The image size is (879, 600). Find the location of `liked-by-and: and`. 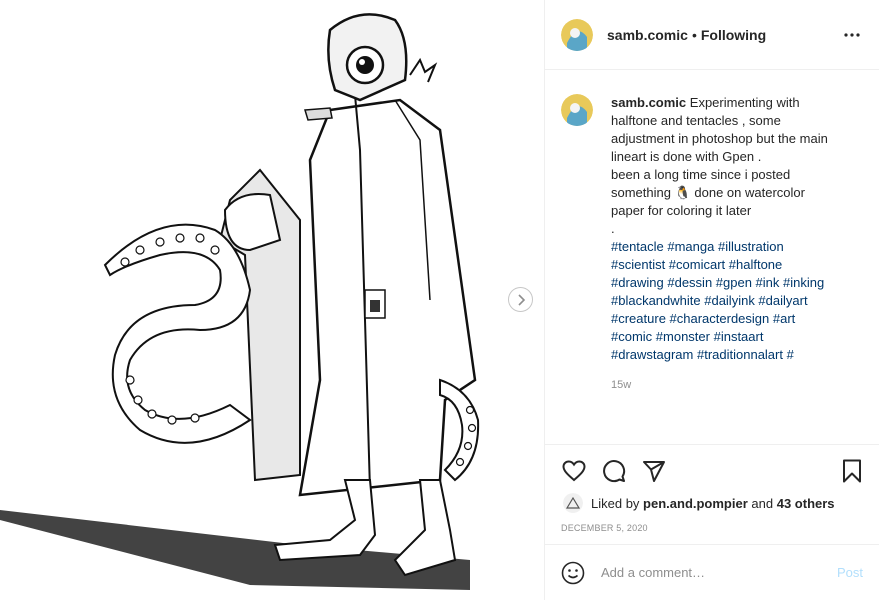

liked-by-and: and is located at coordinates (762, 503).